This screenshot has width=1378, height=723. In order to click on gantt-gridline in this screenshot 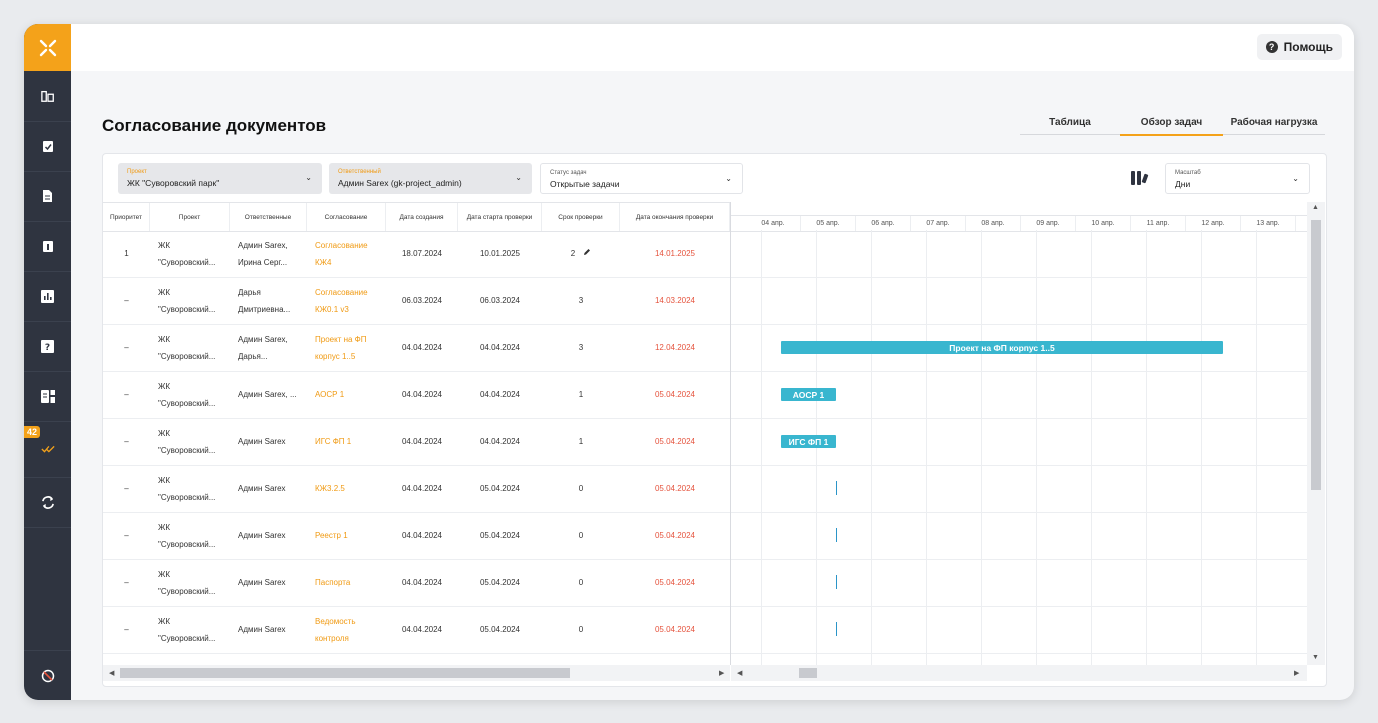, I will do `click(981, 447)`.